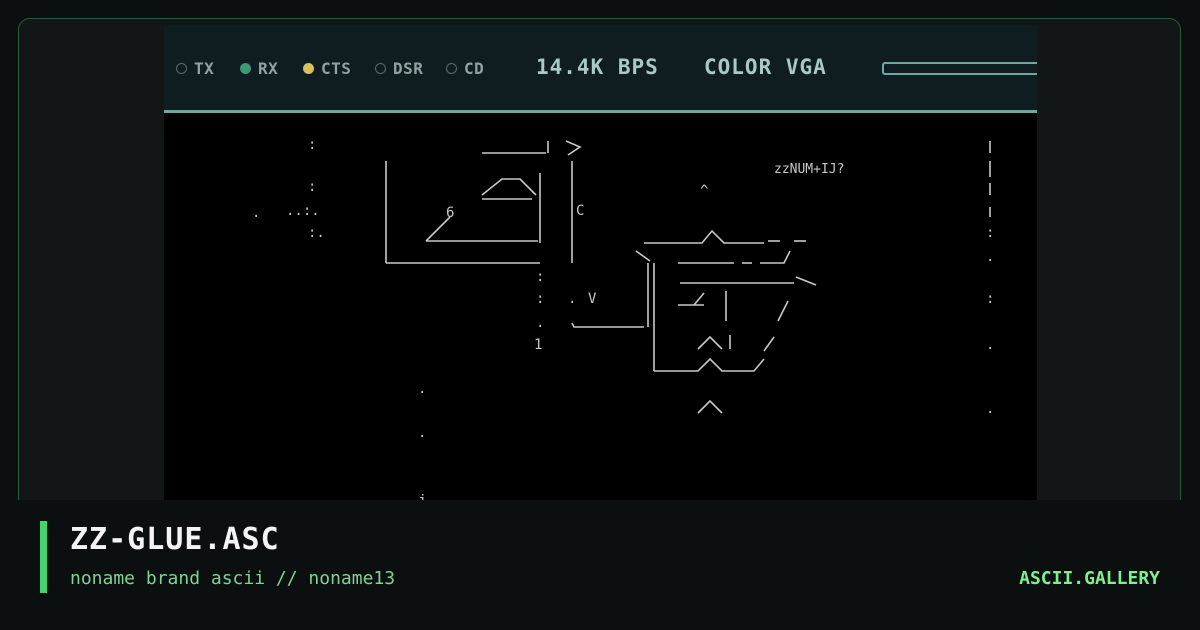  Describe the element at coordinates (204, 68) in the screenshot. I see `led-tx-label: TX` at that location.